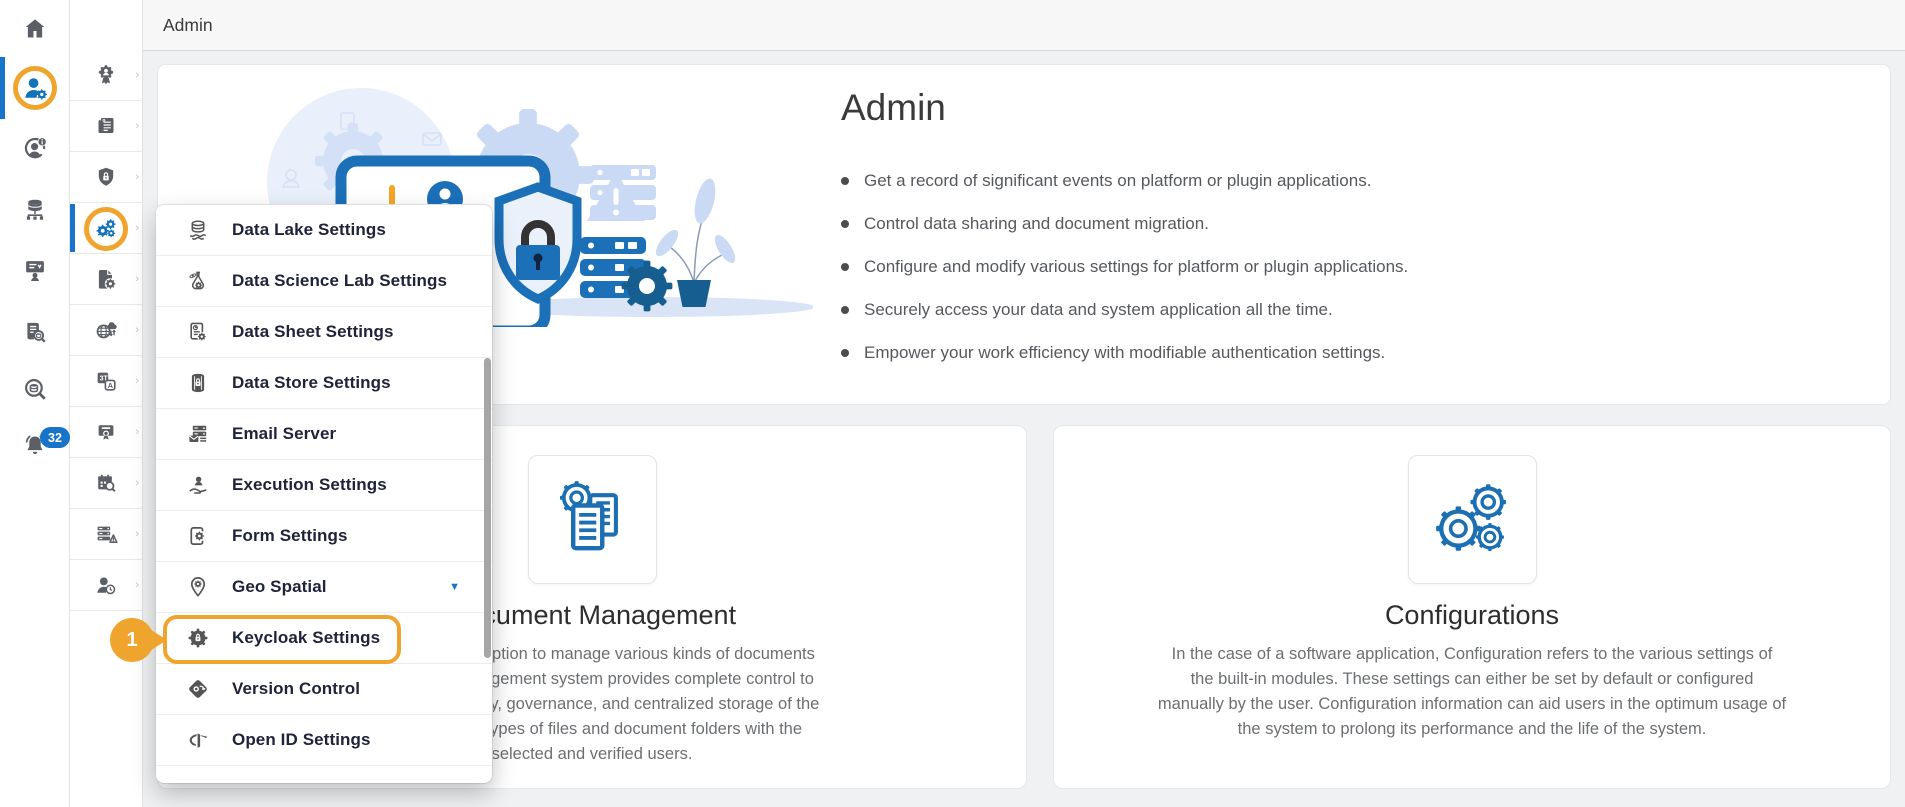  What do you see at coordinates (198, 485) in the screenshot?
I see `execution-settings-icon` at bounding box center [198, 485].